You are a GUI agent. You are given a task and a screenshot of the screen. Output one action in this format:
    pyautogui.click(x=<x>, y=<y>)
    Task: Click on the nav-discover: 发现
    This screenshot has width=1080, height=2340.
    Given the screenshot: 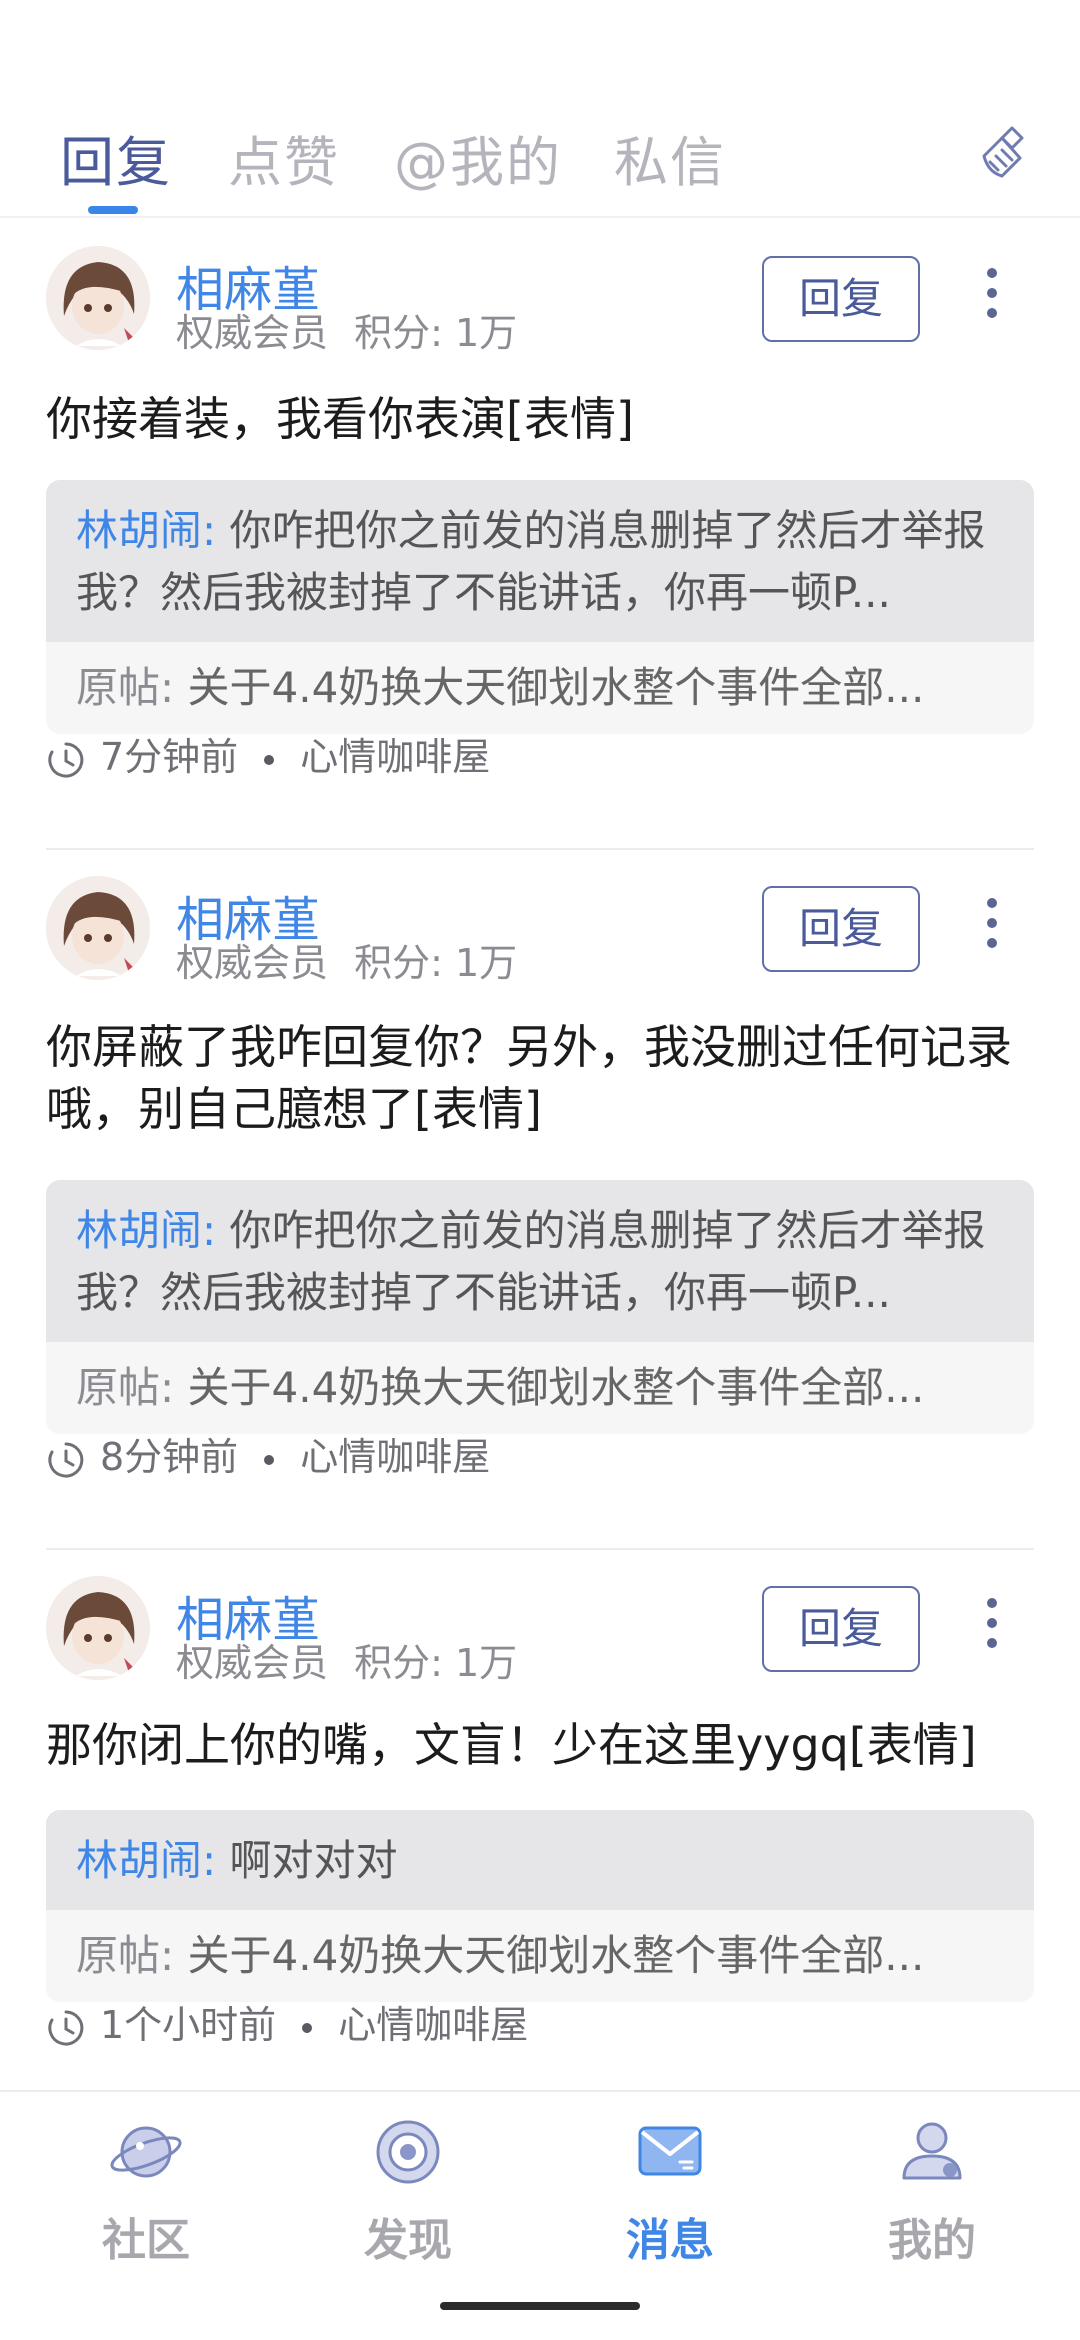 What is the action you would take?
    pyautogui.click(x=408, y=2190)
    